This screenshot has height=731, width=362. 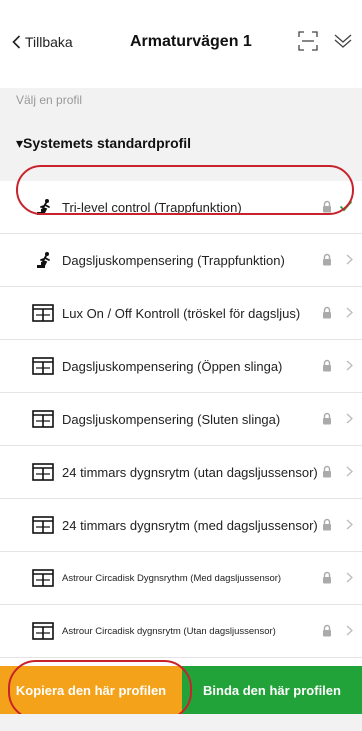 What do you see at coordinates (16, 42) in the screenshot?
I see `chevron-left-icon` at bounding box center [16, 42].